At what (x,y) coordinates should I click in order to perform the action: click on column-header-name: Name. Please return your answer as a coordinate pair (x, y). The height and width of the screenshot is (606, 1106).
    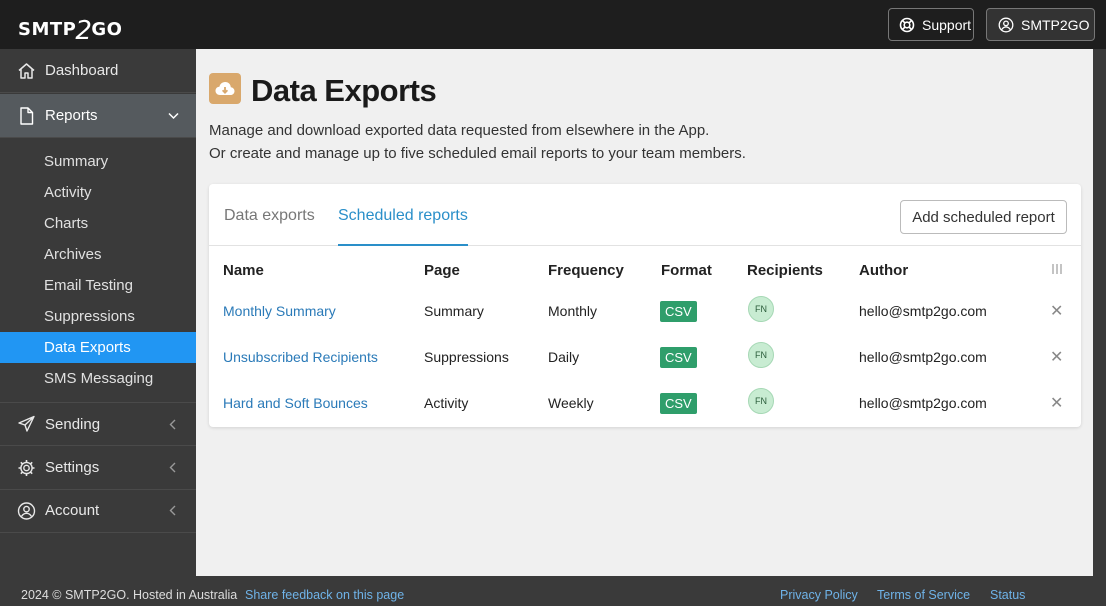
    Looking at the image, I should click on (243, 270).